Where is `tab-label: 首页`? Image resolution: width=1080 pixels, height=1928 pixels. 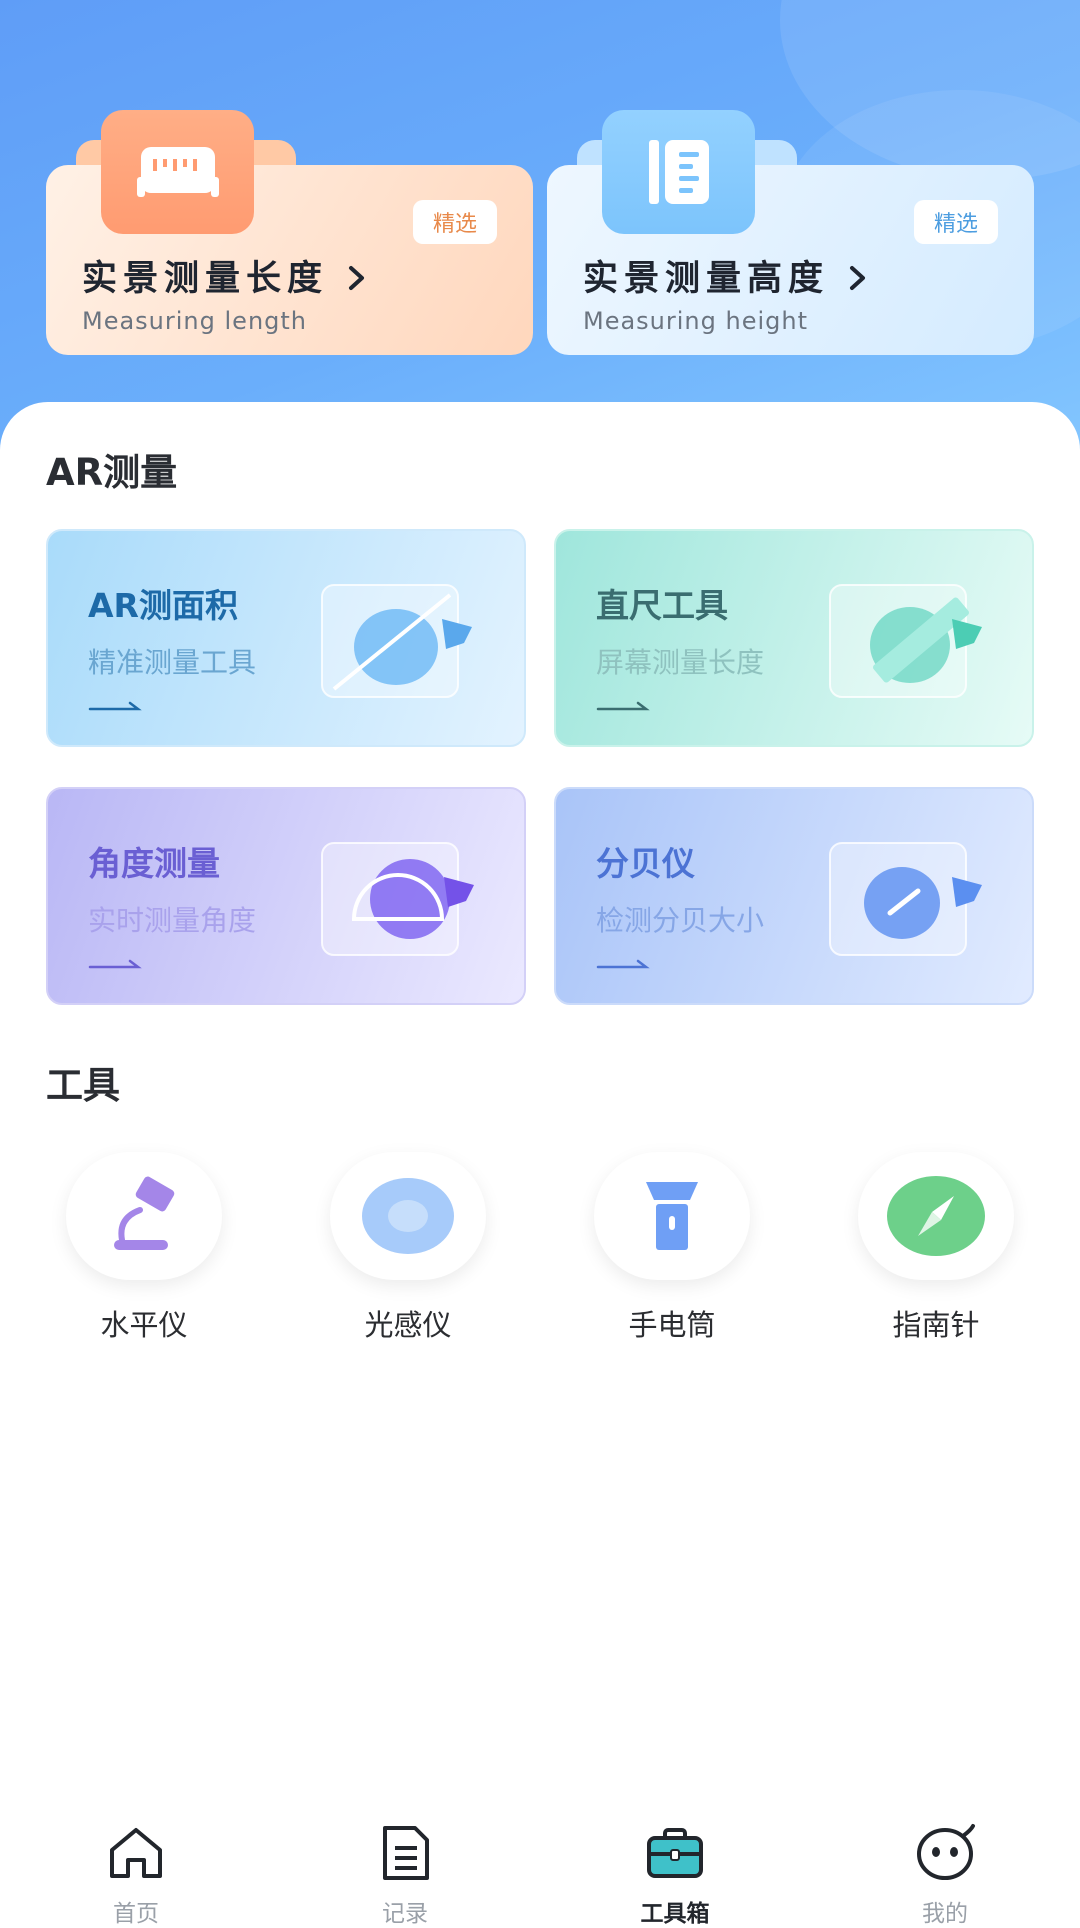 tab-label: 首页 is located at coordinates (136, 1914).